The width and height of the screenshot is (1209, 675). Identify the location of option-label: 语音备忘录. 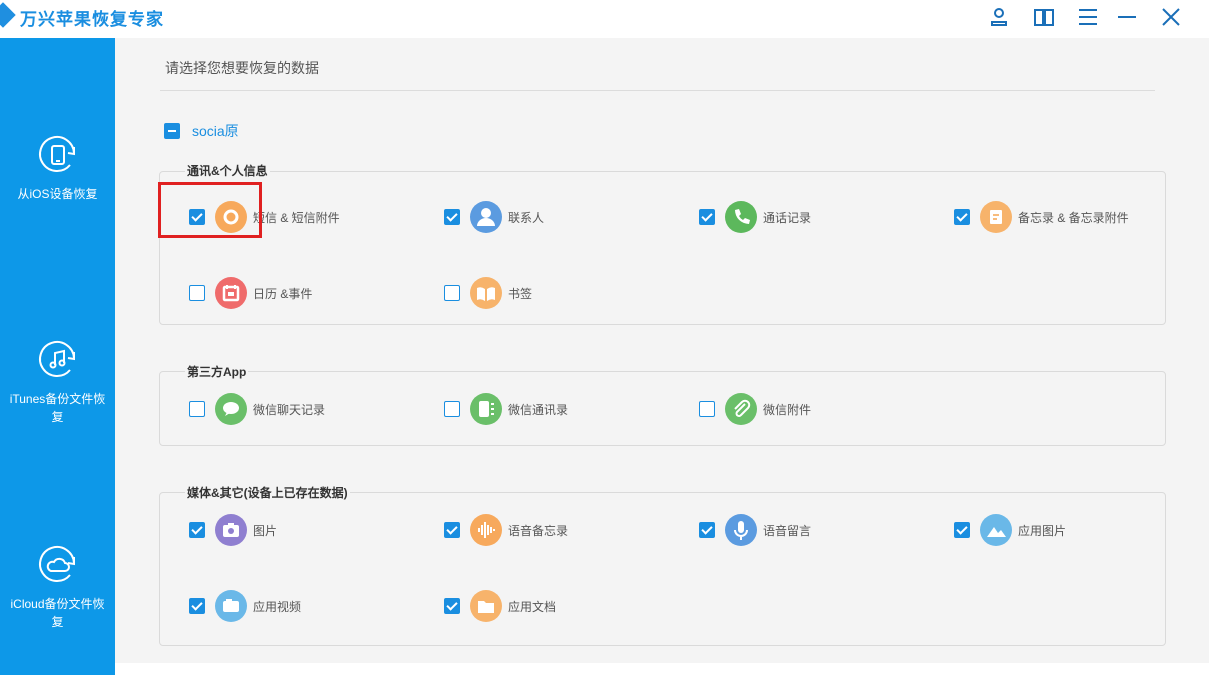
(538, 530).